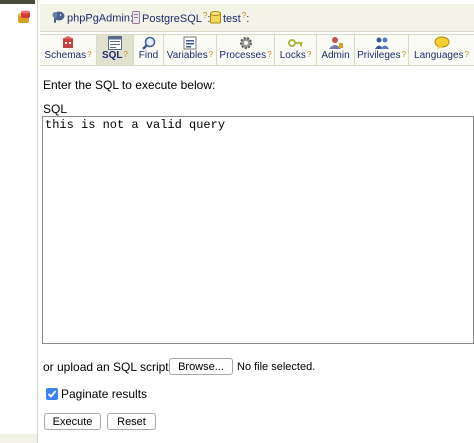 This screenshot has width=474, height=443. I want to click on paginate-checkbox, so click(52, 394).